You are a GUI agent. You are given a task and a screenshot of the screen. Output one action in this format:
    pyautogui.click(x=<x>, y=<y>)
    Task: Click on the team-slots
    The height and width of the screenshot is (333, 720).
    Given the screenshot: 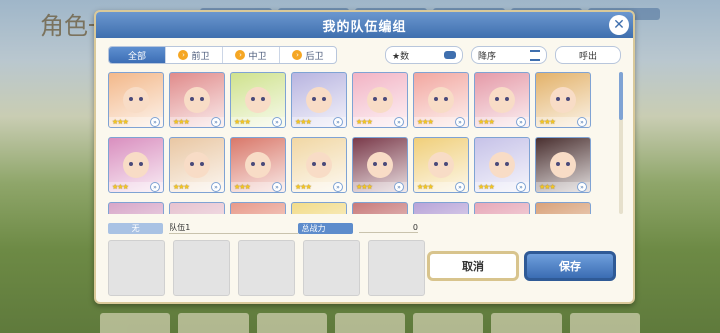 What is the action you would take?
    pyautogui.click(x=266, y=268)
    